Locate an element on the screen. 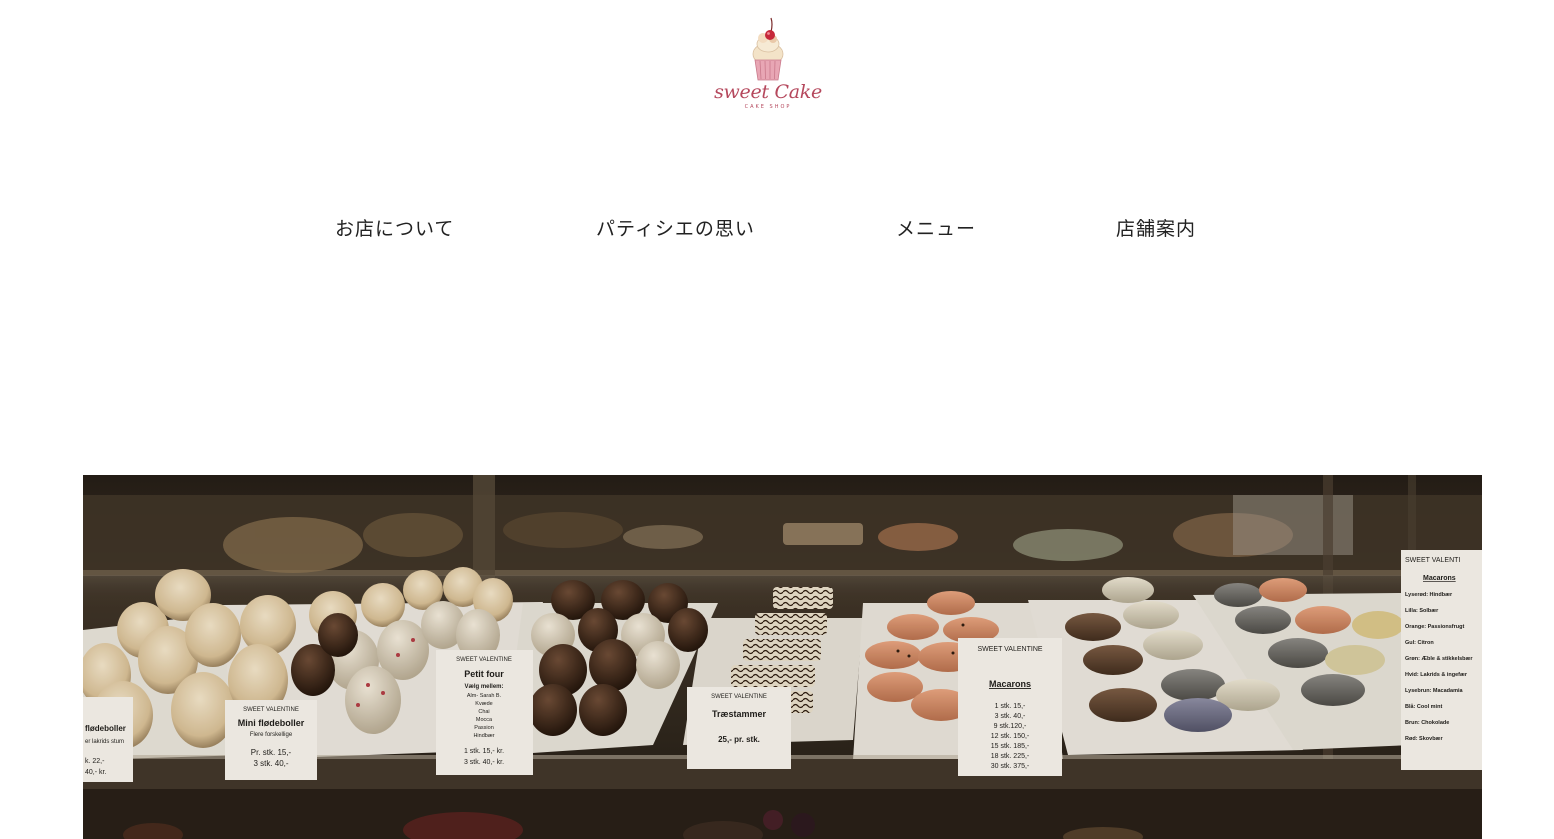 Image resolution: width=1554 pixels, height=839 pixels. site-logo: sweet Cake CAKE SHOP is located at coordinates (768, 67).